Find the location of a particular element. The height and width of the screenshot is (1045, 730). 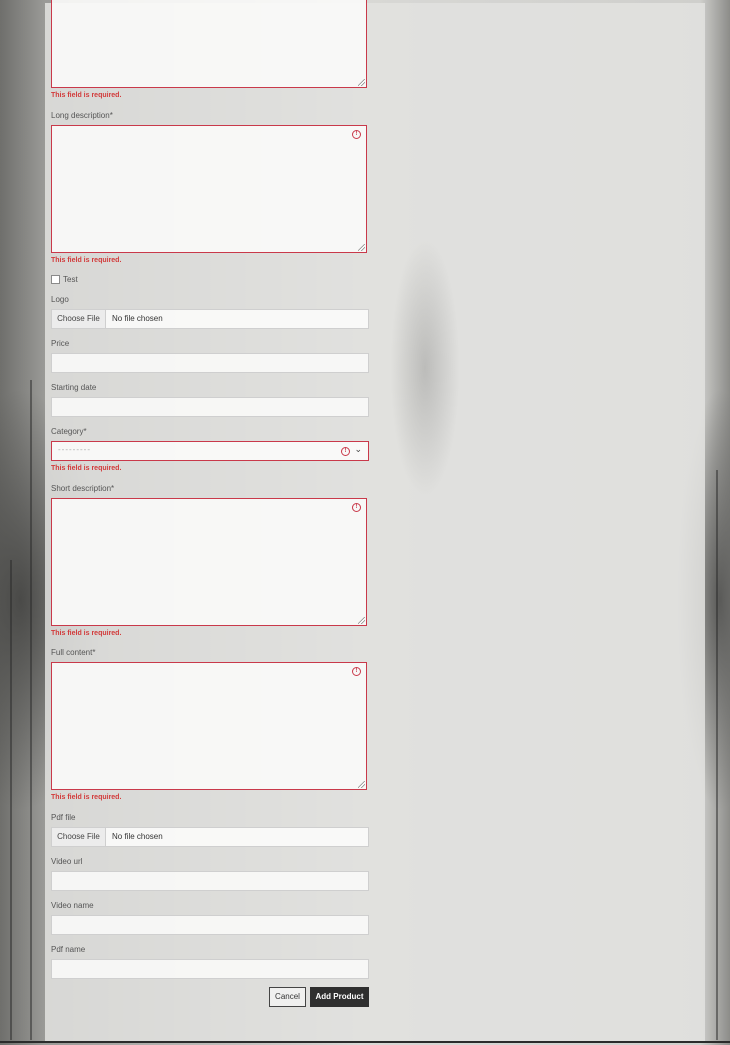

pdf-file-label: Pdf file is located at coordinates (63, 817).